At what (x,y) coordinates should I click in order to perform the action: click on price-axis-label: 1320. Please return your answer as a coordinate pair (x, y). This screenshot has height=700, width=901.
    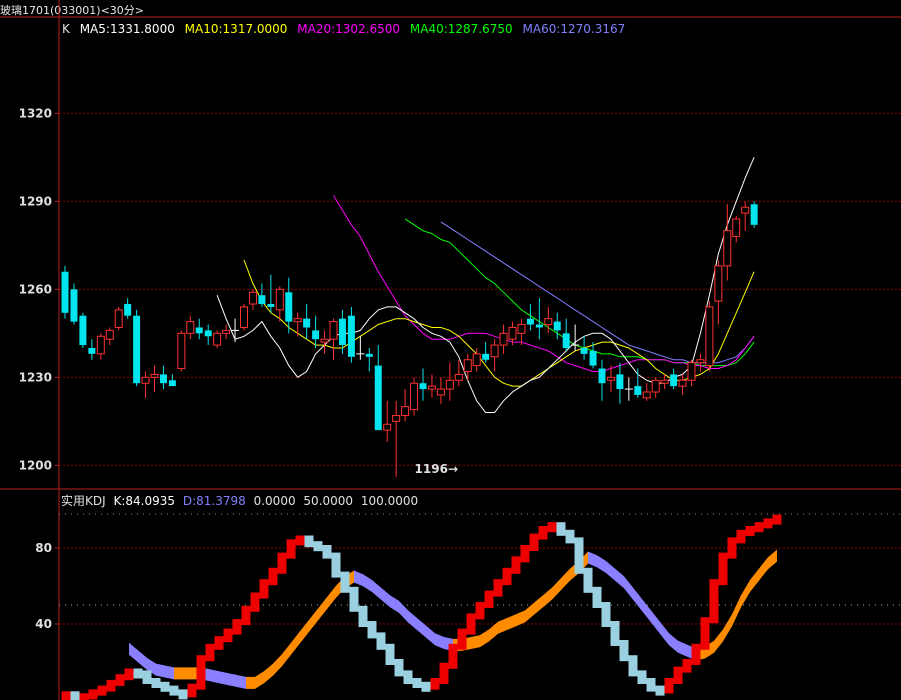
    Looking at the image, I should click on (35, 113).